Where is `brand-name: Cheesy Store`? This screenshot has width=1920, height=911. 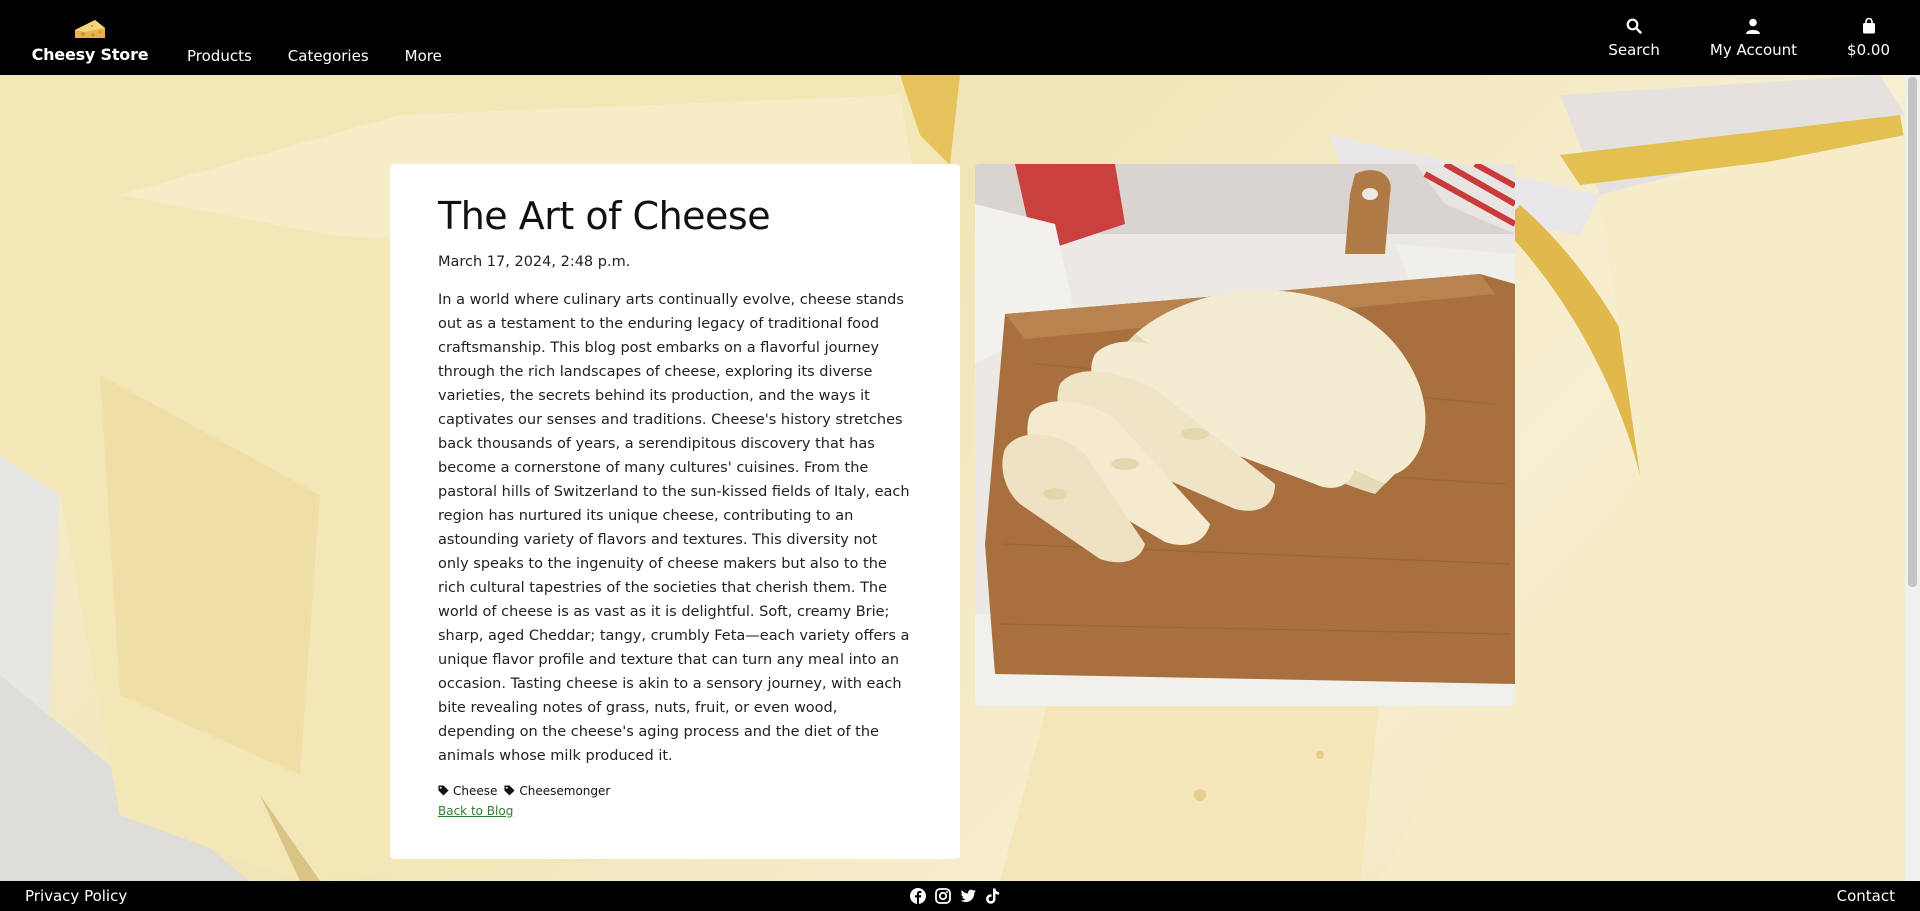 brand-name: Cheesy Store is located at coordinates (90, 54).